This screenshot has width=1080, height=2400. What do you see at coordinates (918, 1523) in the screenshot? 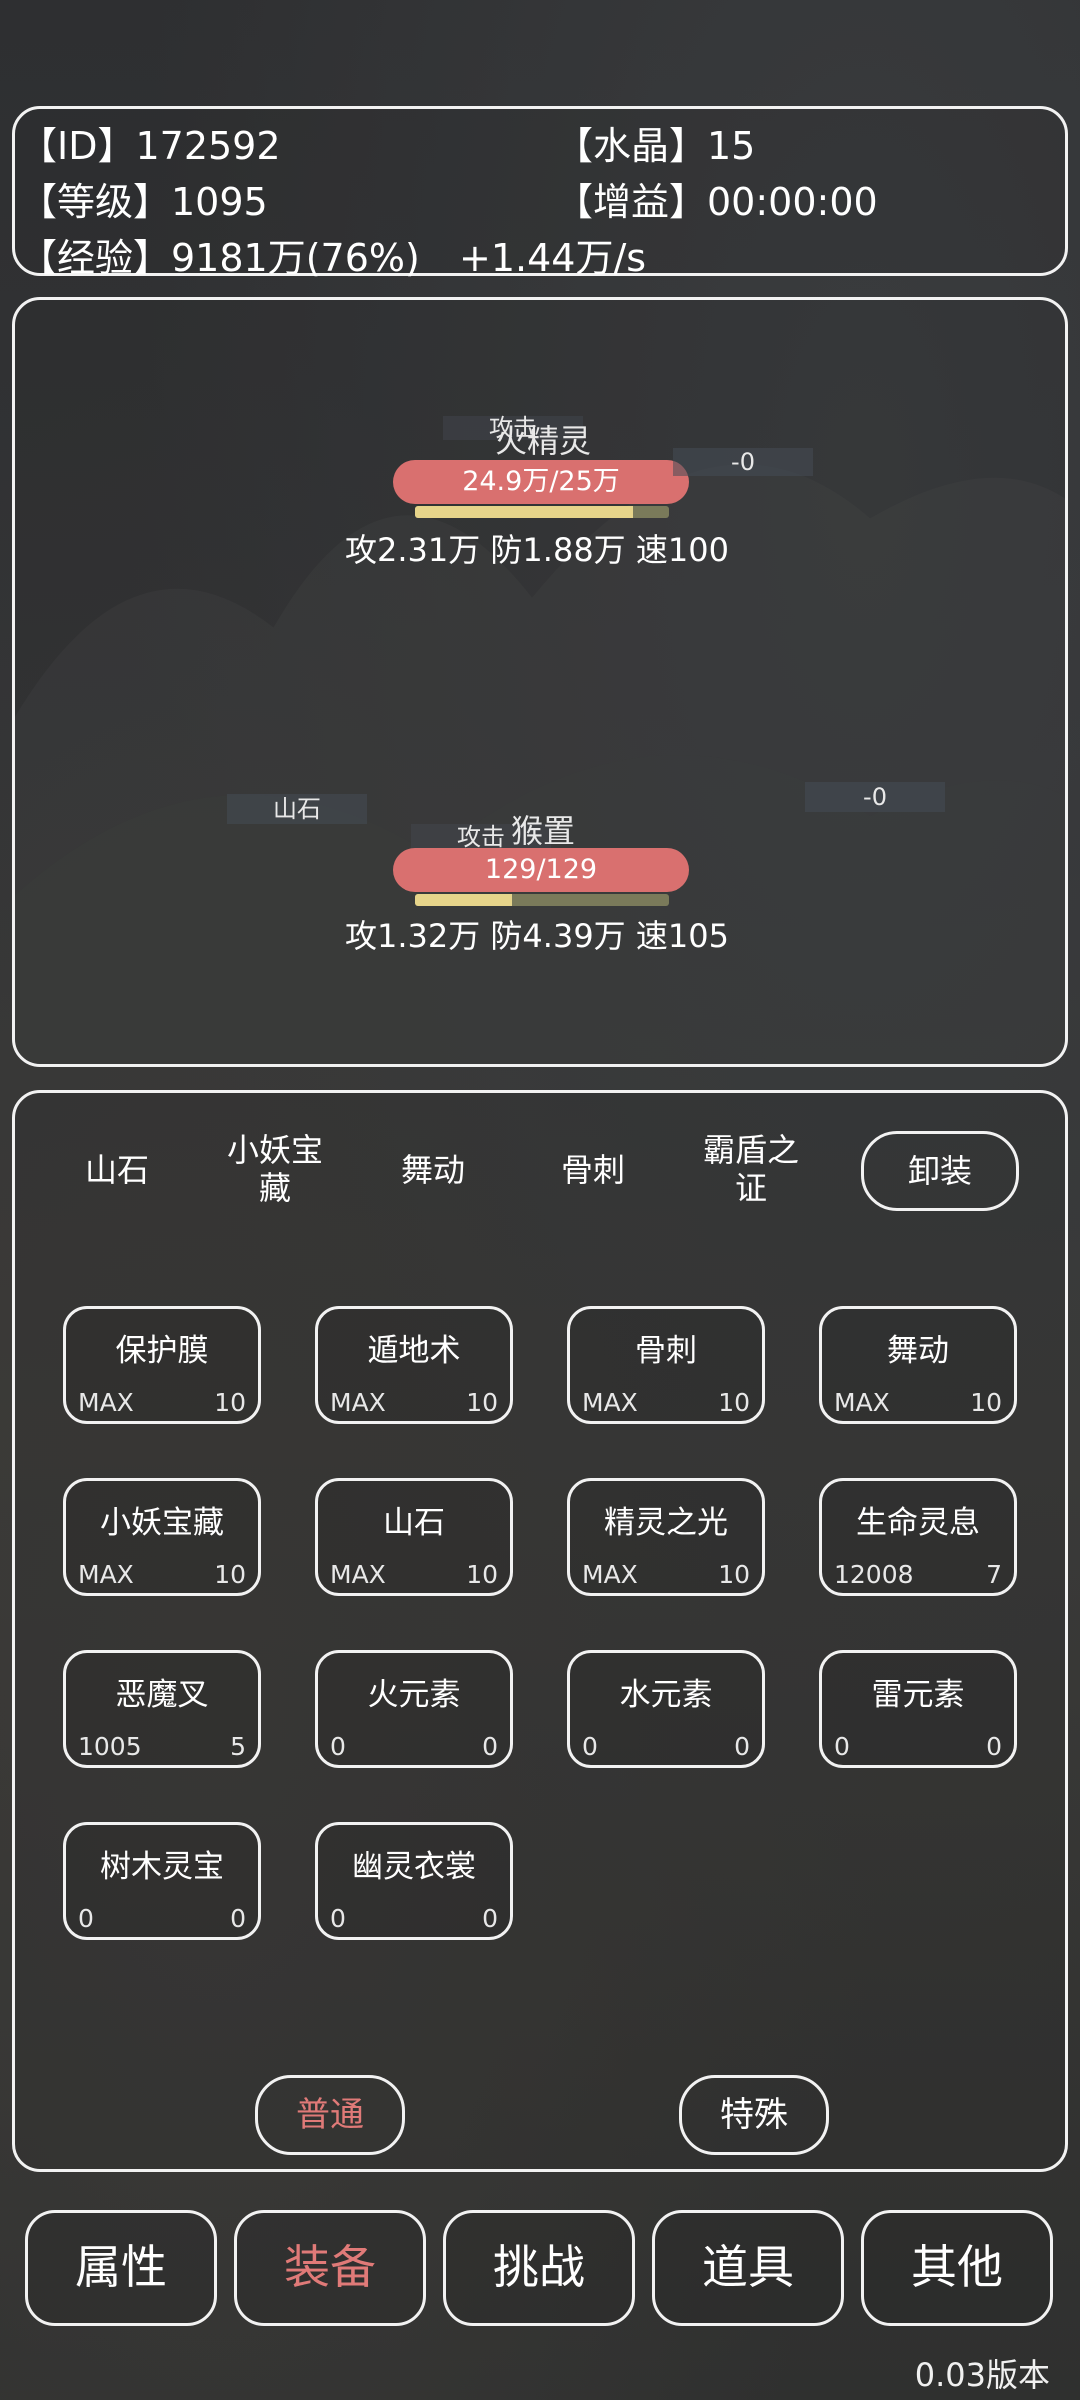
I see `item-card-name: 生命灵息` at bounding box center [918, 1523].